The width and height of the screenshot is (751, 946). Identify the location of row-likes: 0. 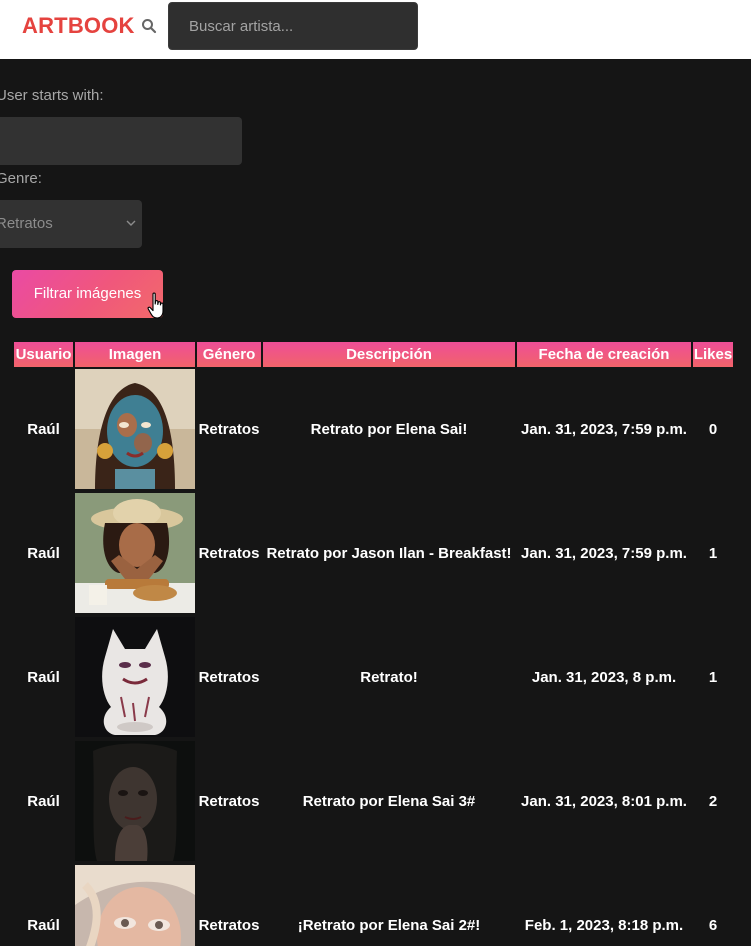
(713, 429).